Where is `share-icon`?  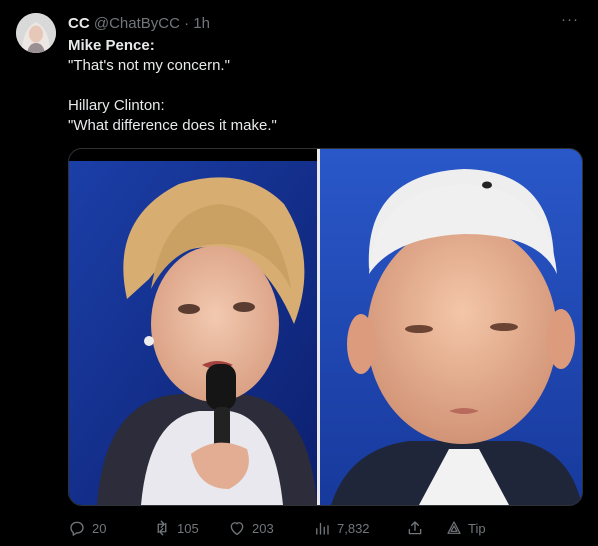
share-icon is located at coordinates (415, 528).